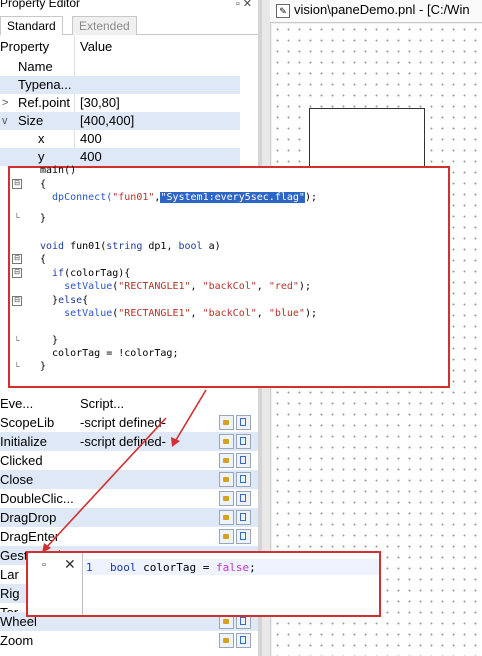 The height and width of the screenshot is (656, 482). Describe the element at coordinates (5, 103) in the screenshot. I see `chevron-right-icon: >` at that location.